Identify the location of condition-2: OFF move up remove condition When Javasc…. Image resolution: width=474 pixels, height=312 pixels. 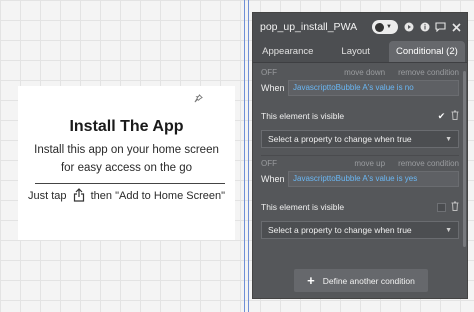
(360, 198).